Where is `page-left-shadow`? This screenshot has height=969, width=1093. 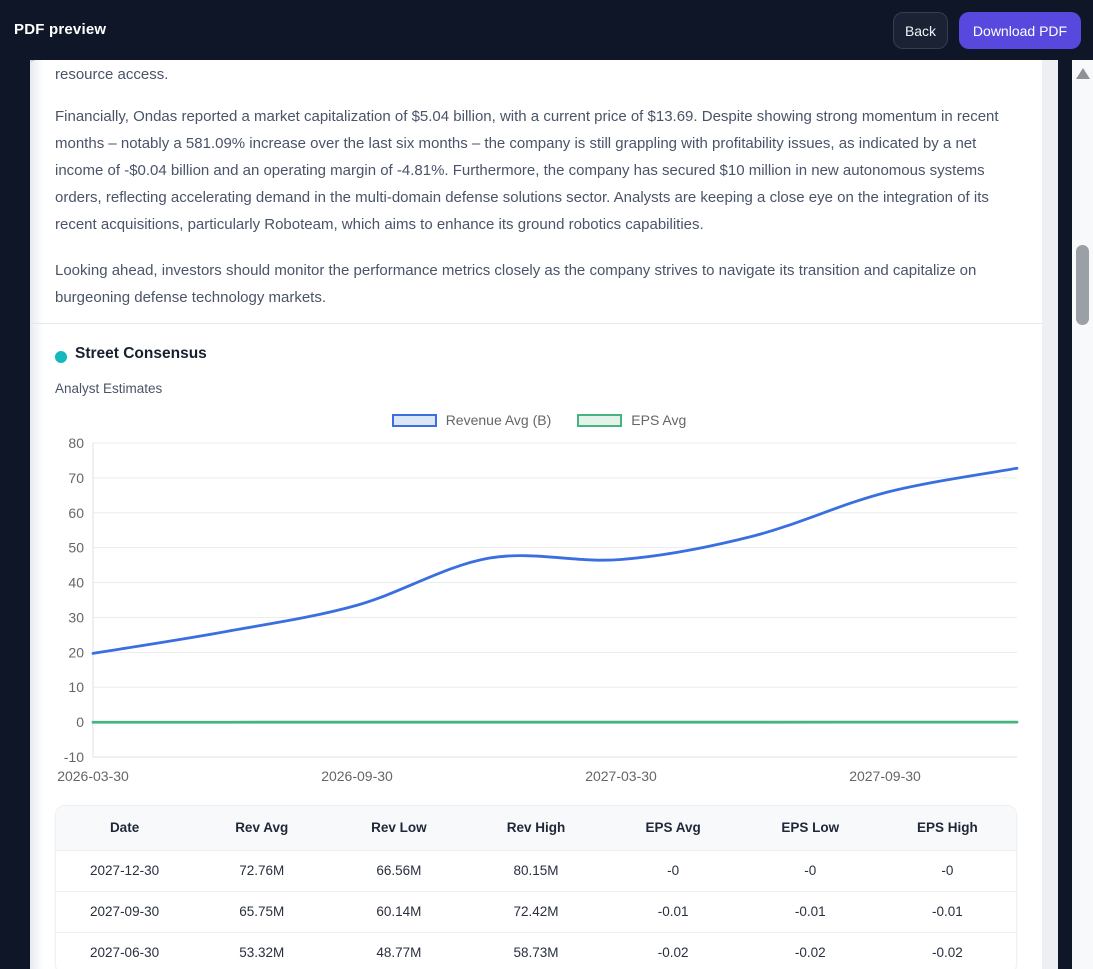
page-left-shadow is located at coordinates (36, 514).